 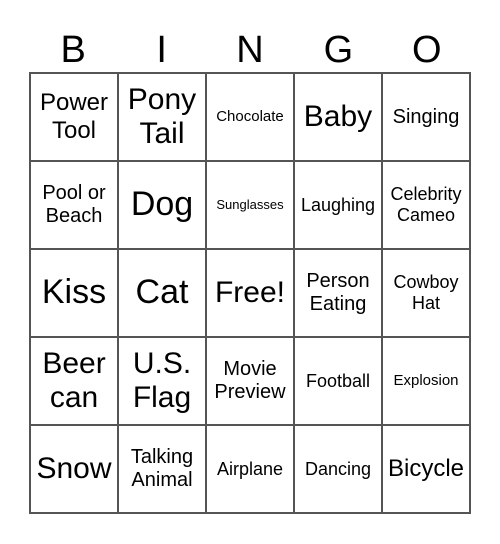 What do you see at coordinates (162, 117) in the screenshot?
I see `bingo-cell: Pony Tail` at bounding box center [162, 117].